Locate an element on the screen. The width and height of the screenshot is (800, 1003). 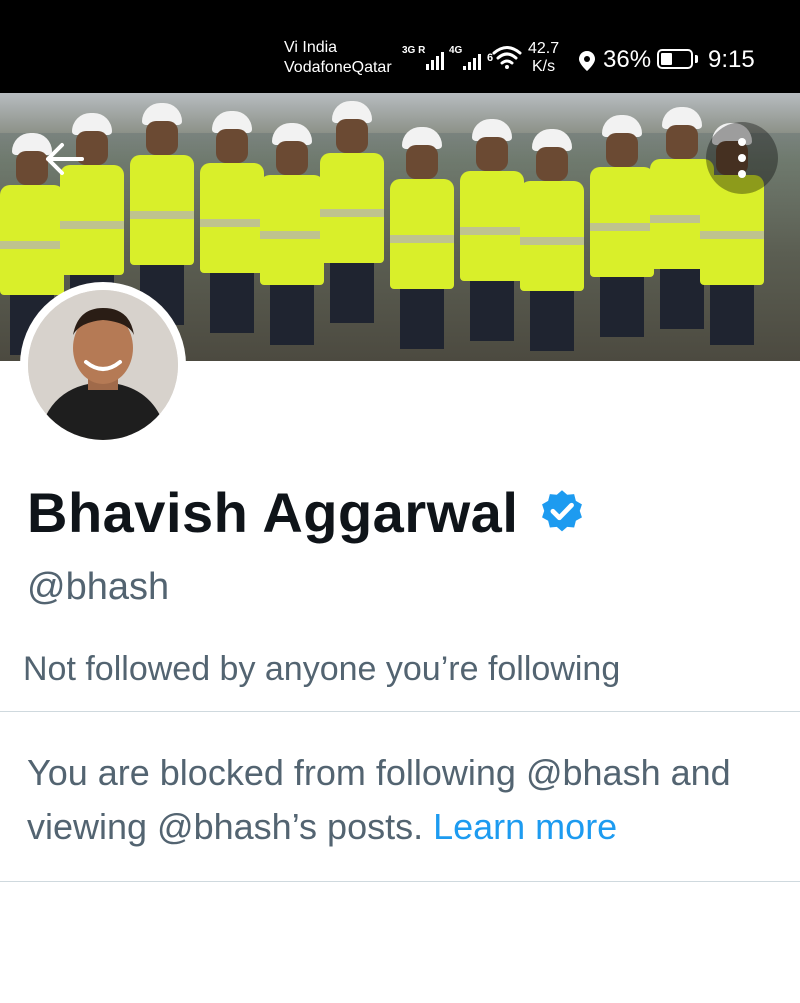
back-button is located at coordinates (64, 159).